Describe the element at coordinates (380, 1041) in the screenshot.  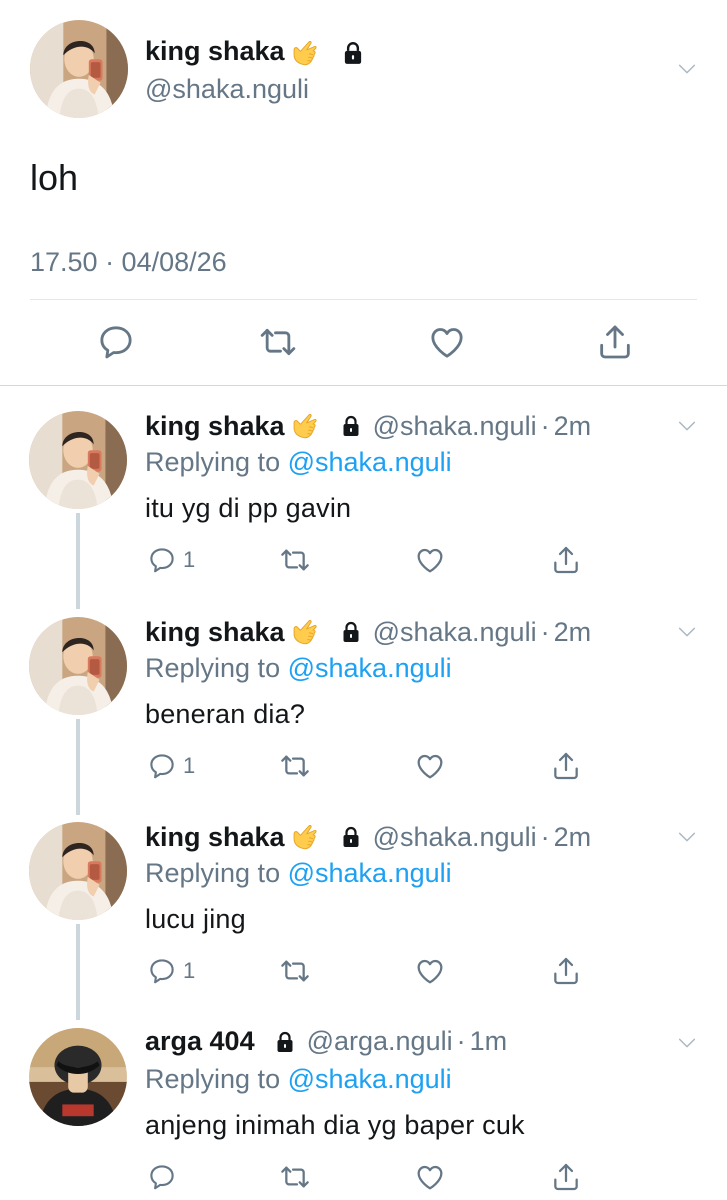
I see `author-handle: @arga.nguli` at that location.